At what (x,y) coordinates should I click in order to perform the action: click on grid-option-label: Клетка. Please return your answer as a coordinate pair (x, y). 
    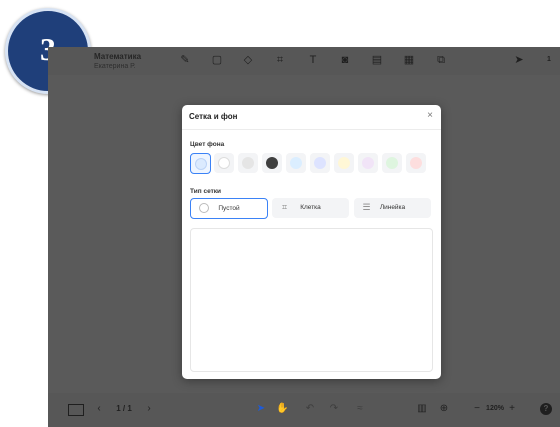
    Looking at the image, I should click on (310, 207).